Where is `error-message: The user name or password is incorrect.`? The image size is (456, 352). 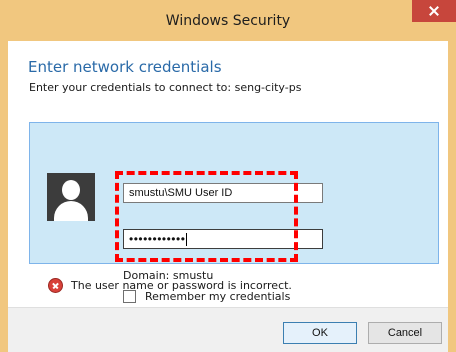 error-message: The user name or password is incorrect. is located at coordinates (181, 285).